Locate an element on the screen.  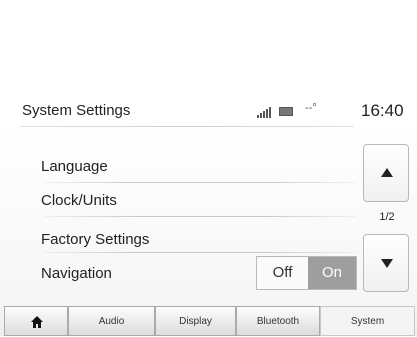
tab-bar: Audio Display Bluetooth System is located at coordinates (208, 321).